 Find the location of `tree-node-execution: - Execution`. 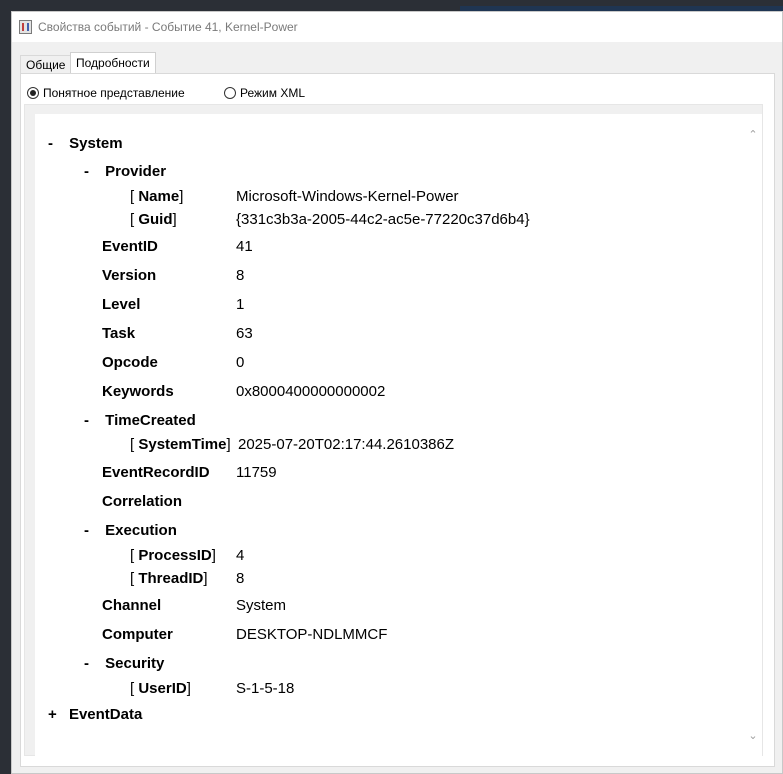

tree-node-execution: - Execution is located at coordinates (130, 530).